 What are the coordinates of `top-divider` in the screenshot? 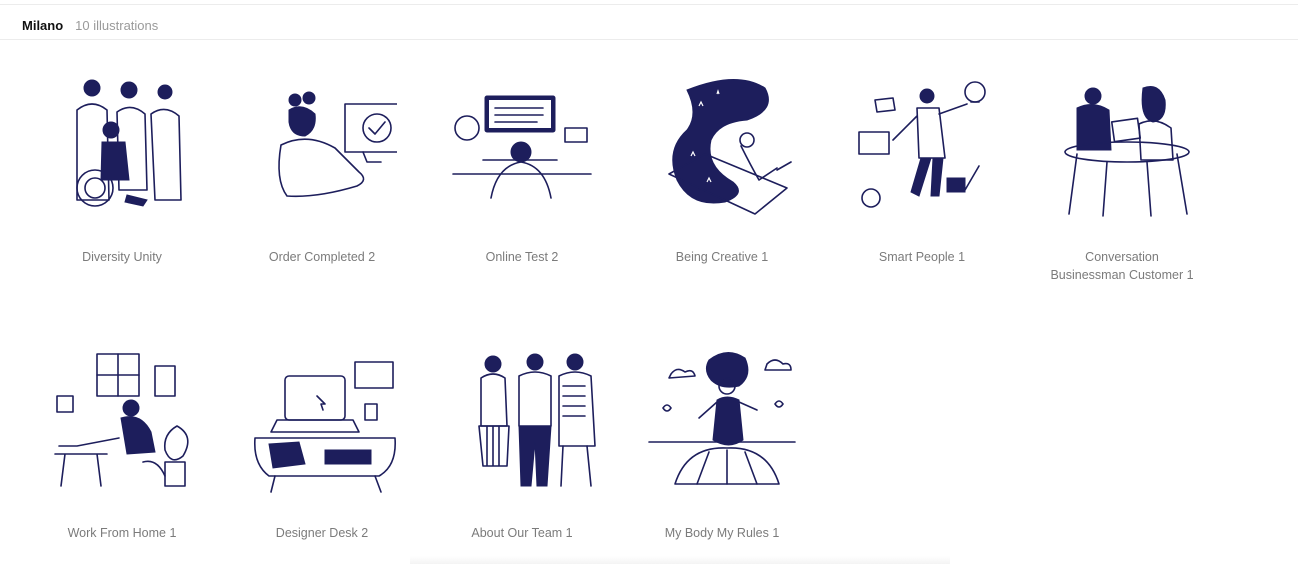 It's located at (649, 4).